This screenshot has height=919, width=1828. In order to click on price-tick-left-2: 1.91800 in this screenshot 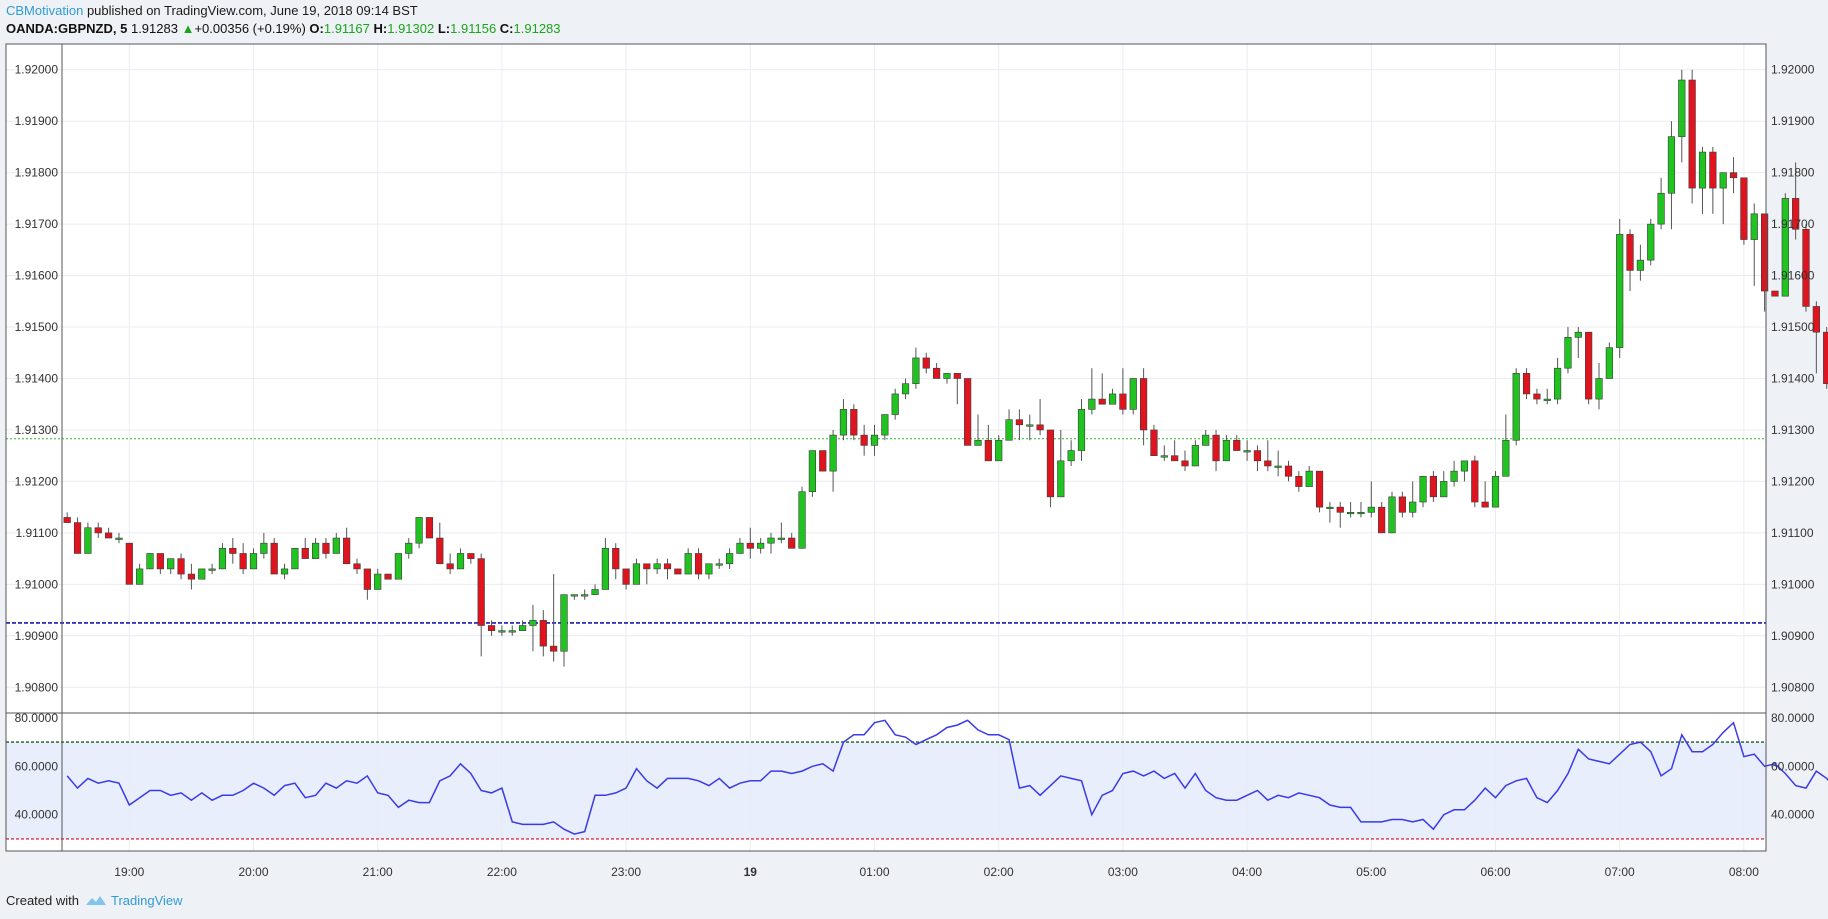, I will do `click(37, 173)`.